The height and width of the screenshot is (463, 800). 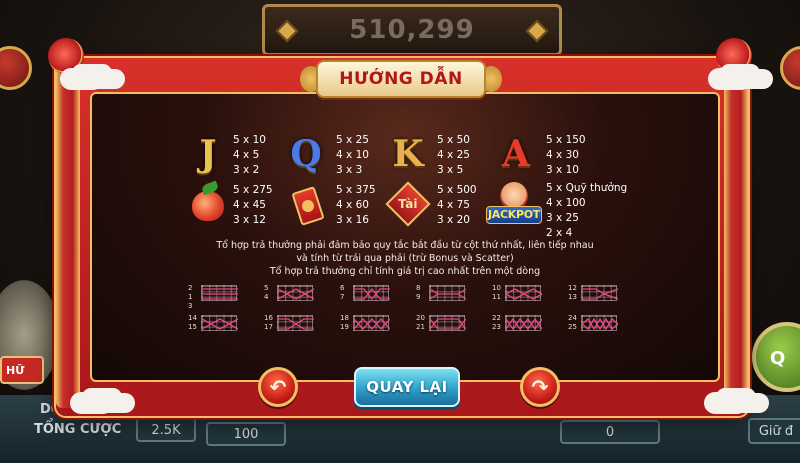 I want to click on dialog-title: HƯỚNG DẪN, so click(x=401, y=79).